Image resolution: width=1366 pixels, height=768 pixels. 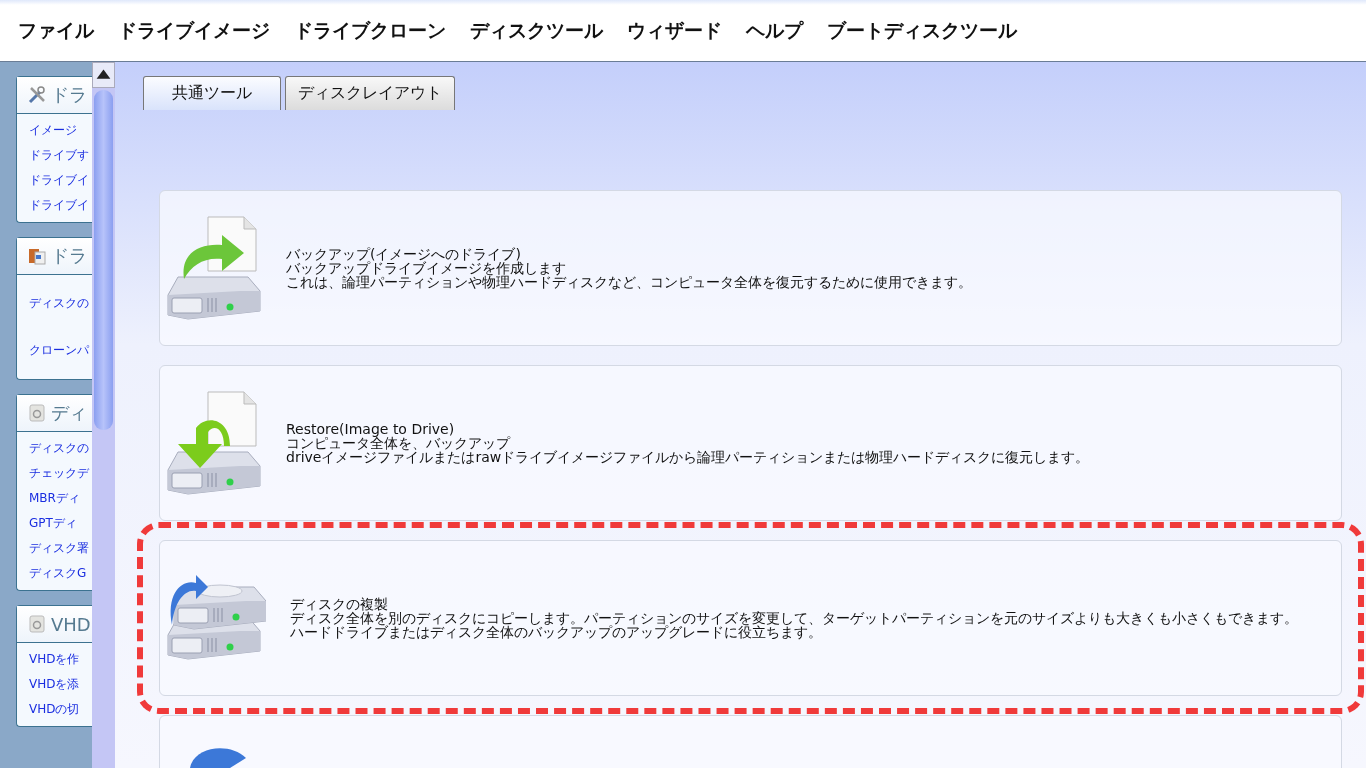 I want to click on card-description: バックアップドライブイメージを作成します, so click(x=426, y=268).